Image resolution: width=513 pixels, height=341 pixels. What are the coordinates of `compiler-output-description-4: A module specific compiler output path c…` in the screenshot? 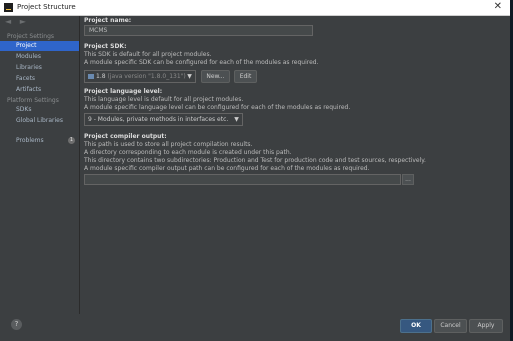 It's located at (227, 168).